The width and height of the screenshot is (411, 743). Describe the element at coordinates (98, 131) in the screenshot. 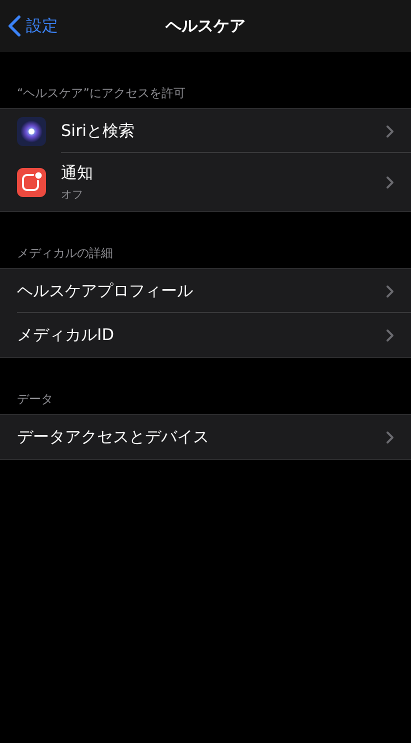

I see `row-label: Siriと検索` at that location.